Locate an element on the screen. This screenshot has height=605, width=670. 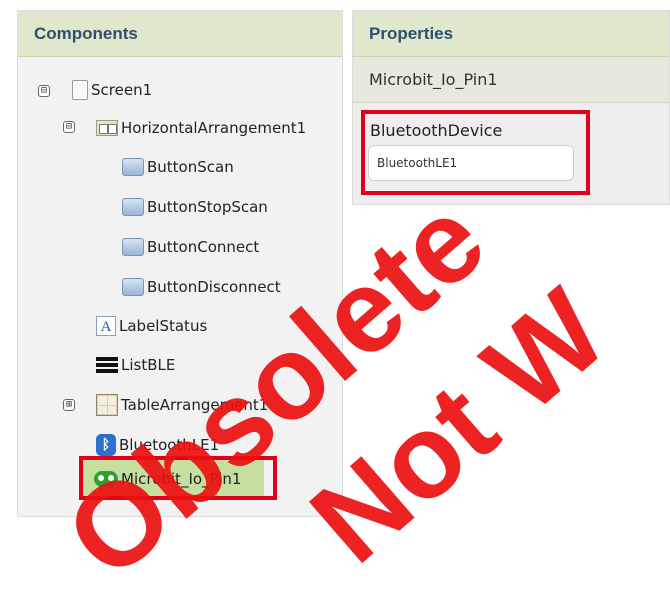
tree-item-label: BluetoothLE1 is located at coordinates (169, 445).